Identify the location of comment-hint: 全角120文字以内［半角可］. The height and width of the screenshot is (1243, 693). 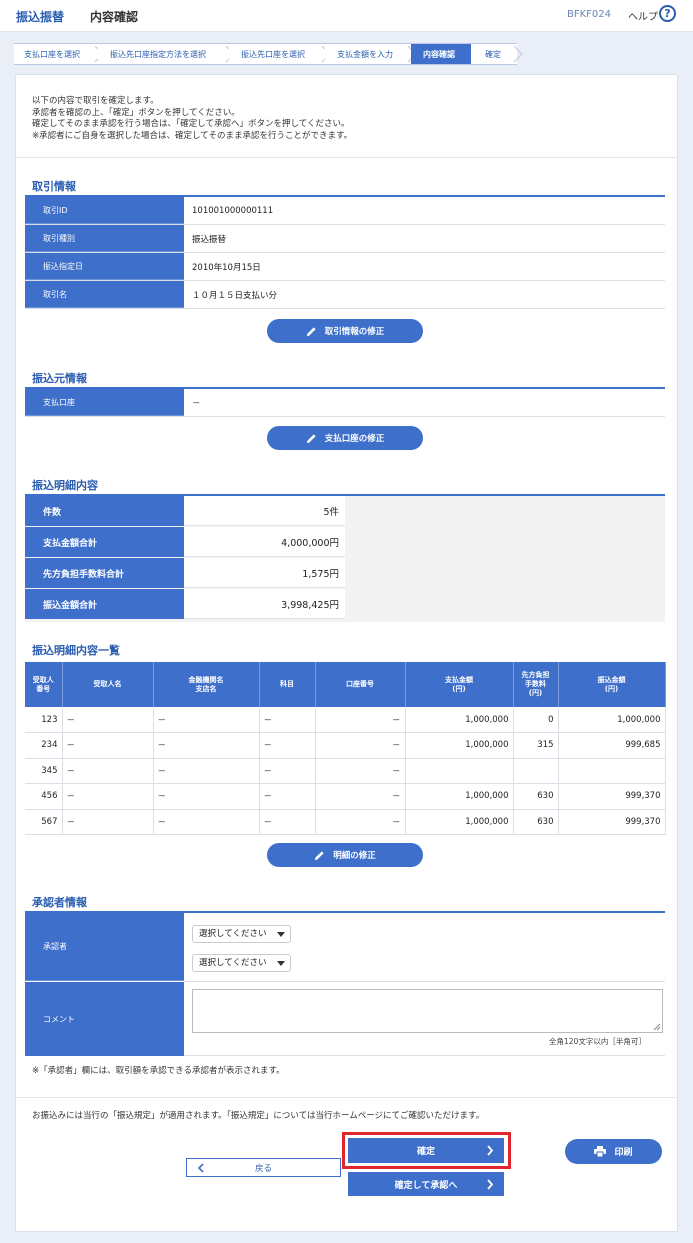
(597, 1041).